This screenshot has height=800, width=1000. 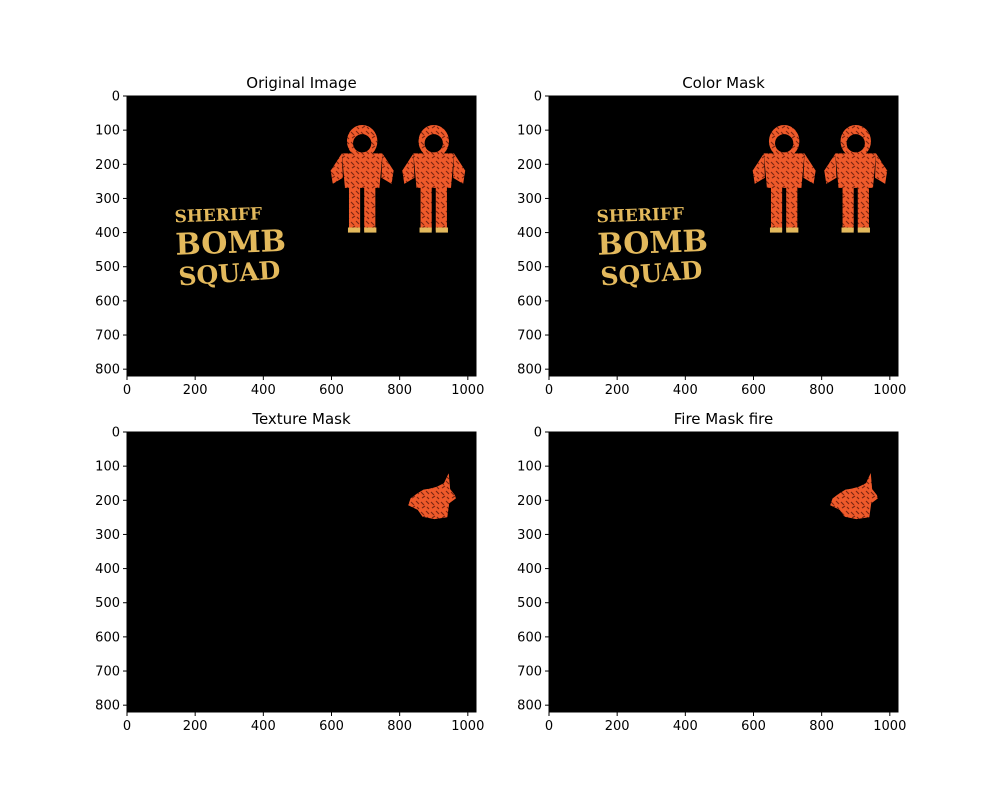 What do you see at coordinates (301, 83) in the screenshot?
I see `panel-title: Original Image` at bounding box center [301, 83].